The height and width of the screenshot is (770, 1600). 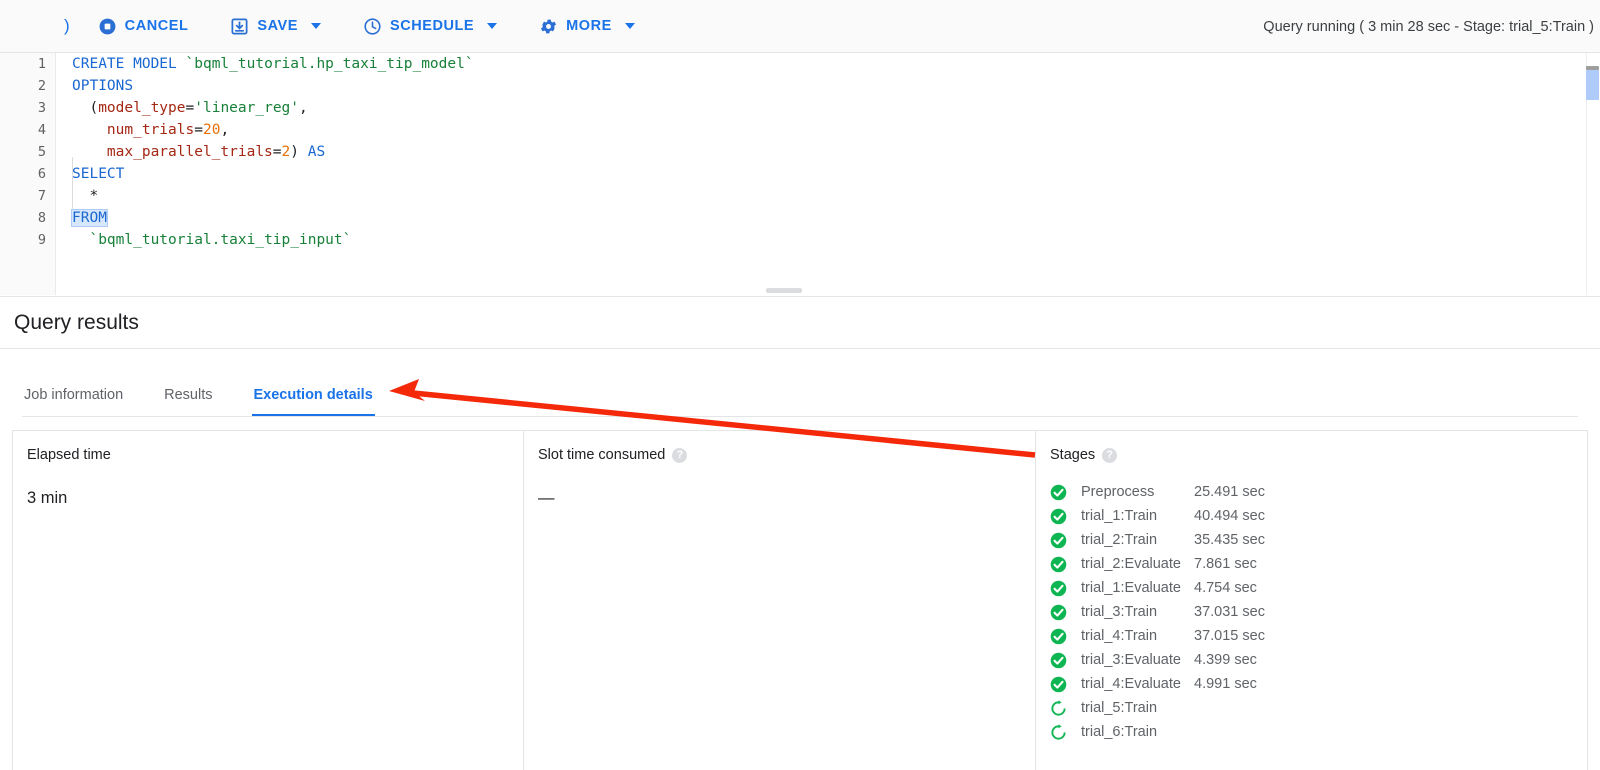 What do you see at coordinates (41, 152) in the screenshot?
I see `line-number: 5` at bounding box center [41, 152].